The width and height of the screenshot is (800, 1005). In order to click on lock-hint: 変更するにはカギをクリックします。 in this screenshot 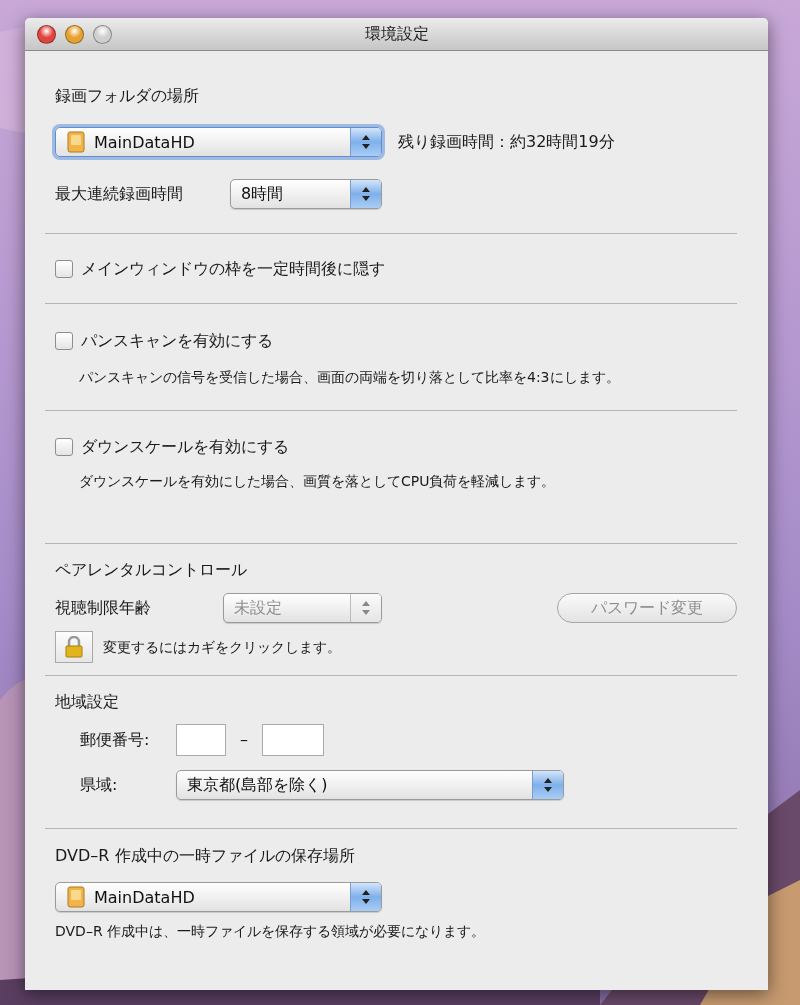, I will do `click(222, 647)`.